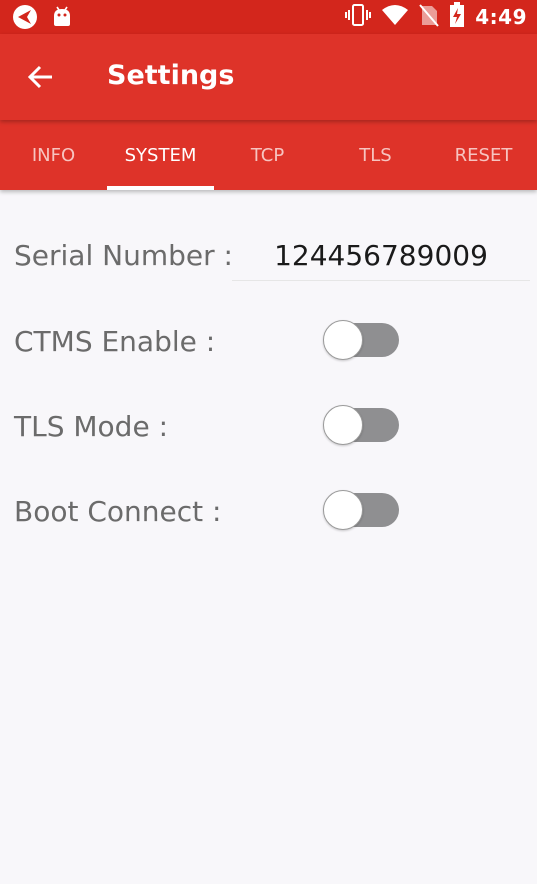  What do you see at coordinates (160, 155) in the screenshot?
I see `tab-system: SYSTEM` at bounding box center [160, 155].